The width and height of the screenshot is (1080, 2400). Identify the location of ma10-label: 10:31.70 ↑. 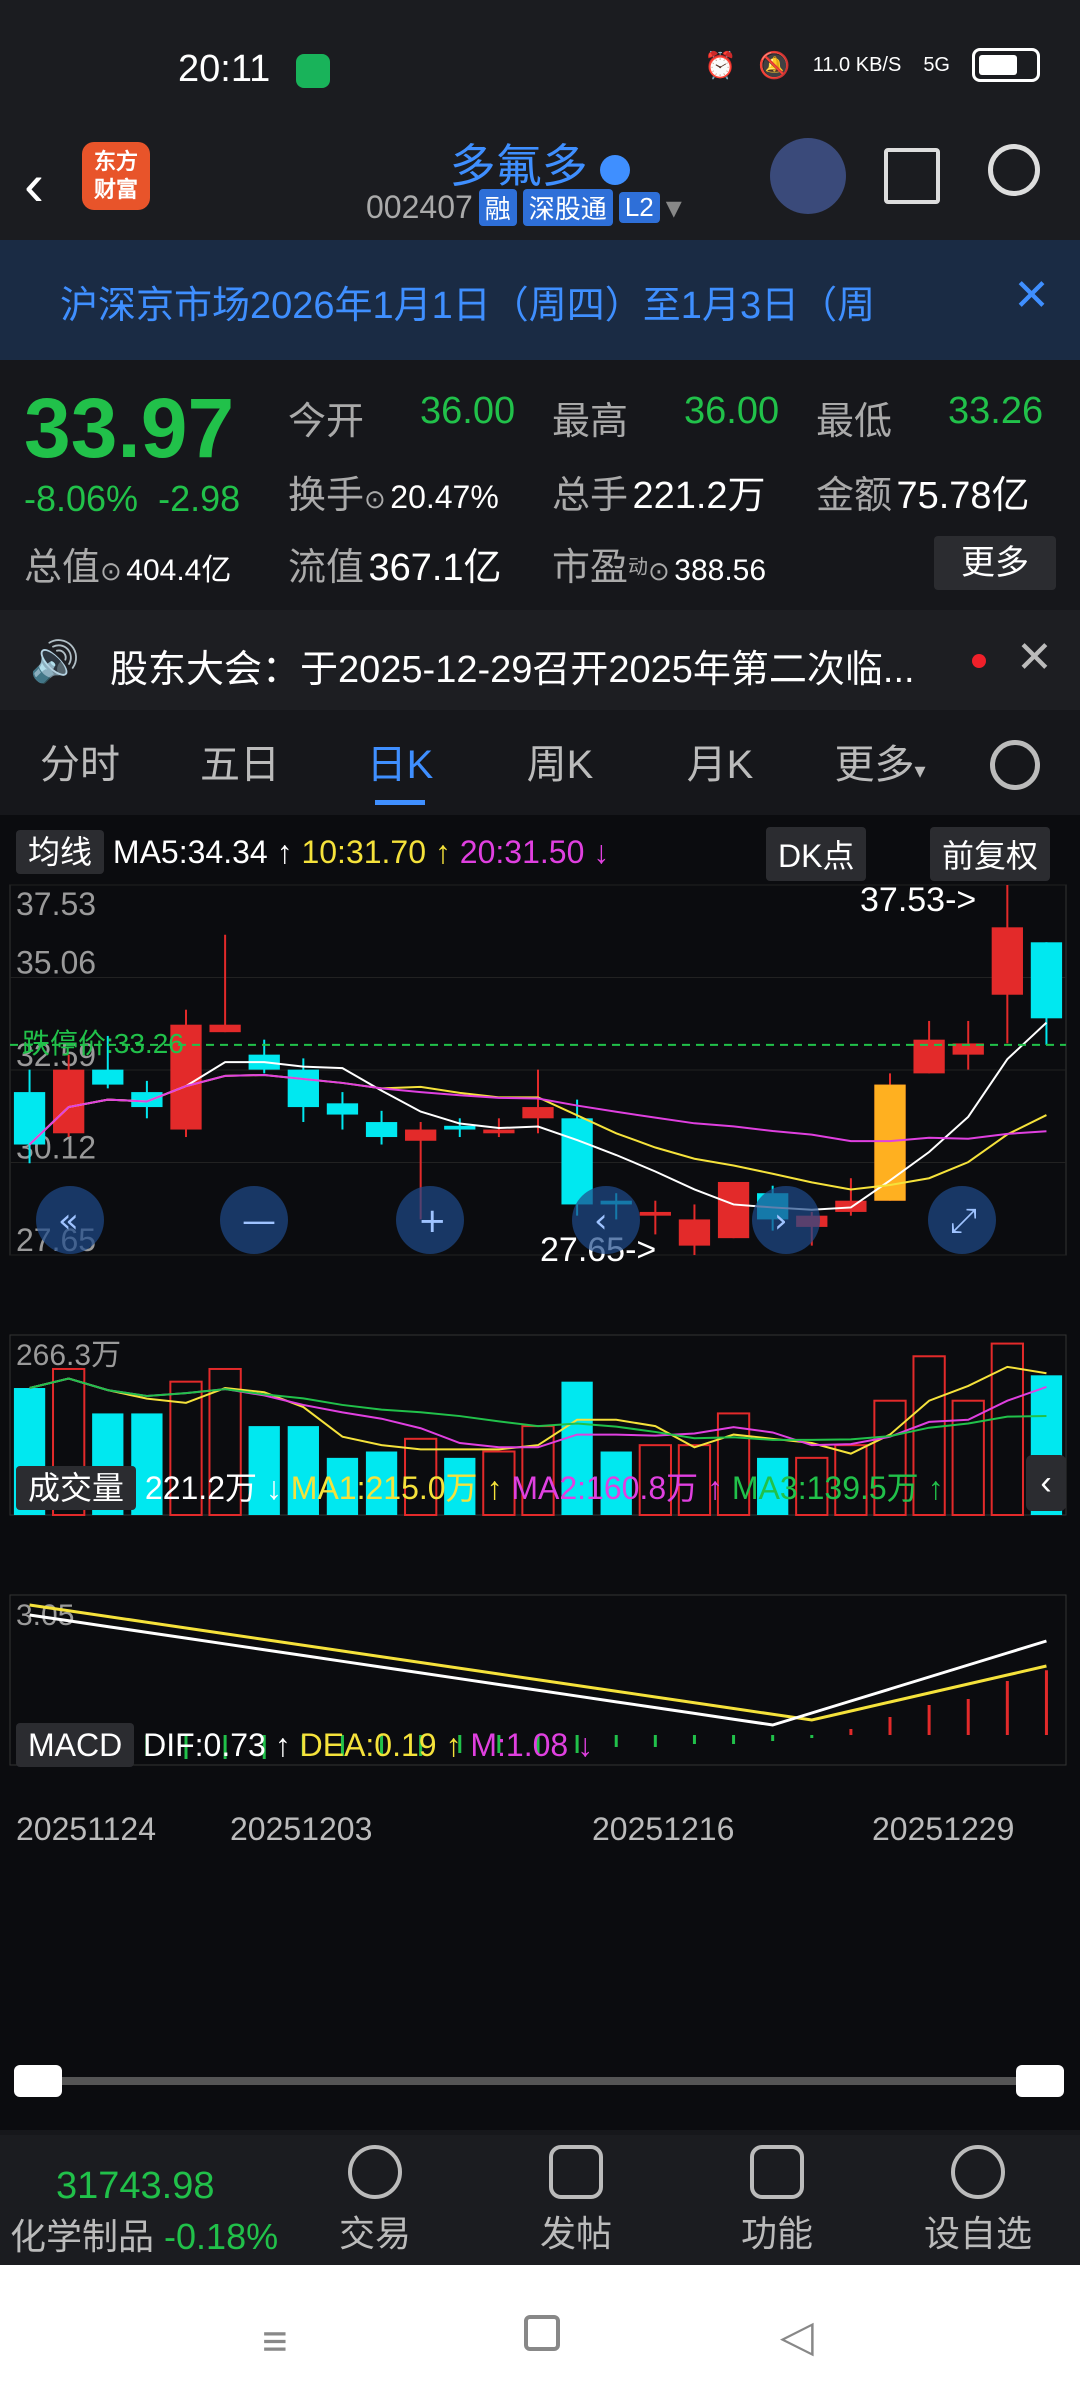
(376, 852).